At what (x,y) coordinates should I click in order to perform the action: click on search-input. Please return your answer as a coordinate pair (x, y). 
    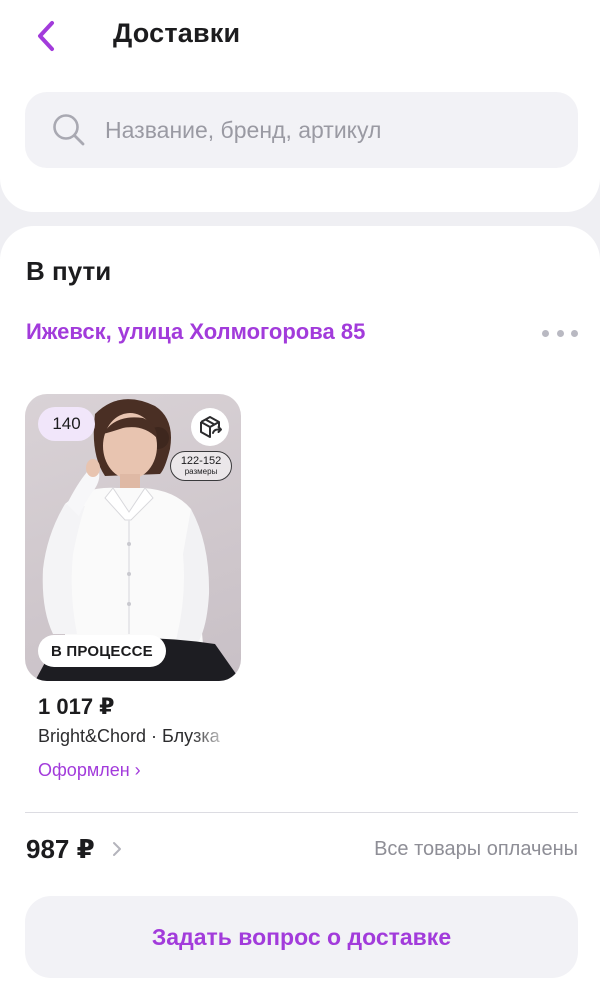
    Looking at the image, I should click on (320, 130).